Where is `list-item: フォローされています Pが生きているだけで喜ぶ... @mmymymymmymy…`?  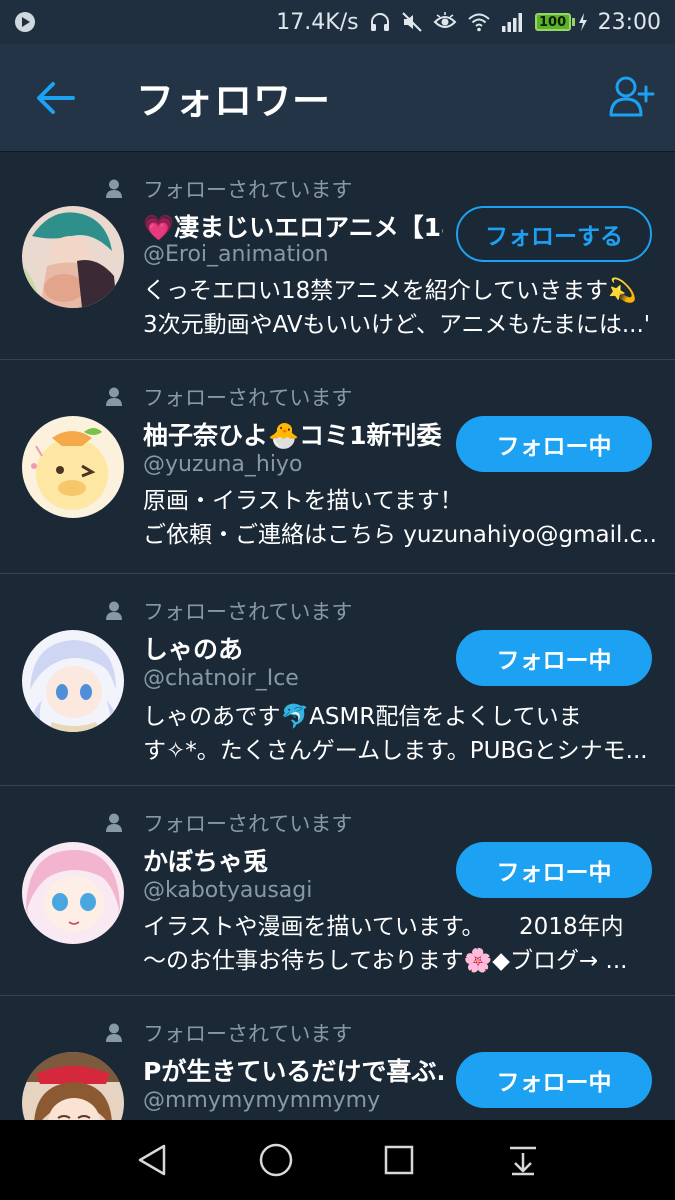
list-item: フォローされています Pが生きているだけで喜ぶ... @mmymymymmymy… is located at coordinates (337, 1058).